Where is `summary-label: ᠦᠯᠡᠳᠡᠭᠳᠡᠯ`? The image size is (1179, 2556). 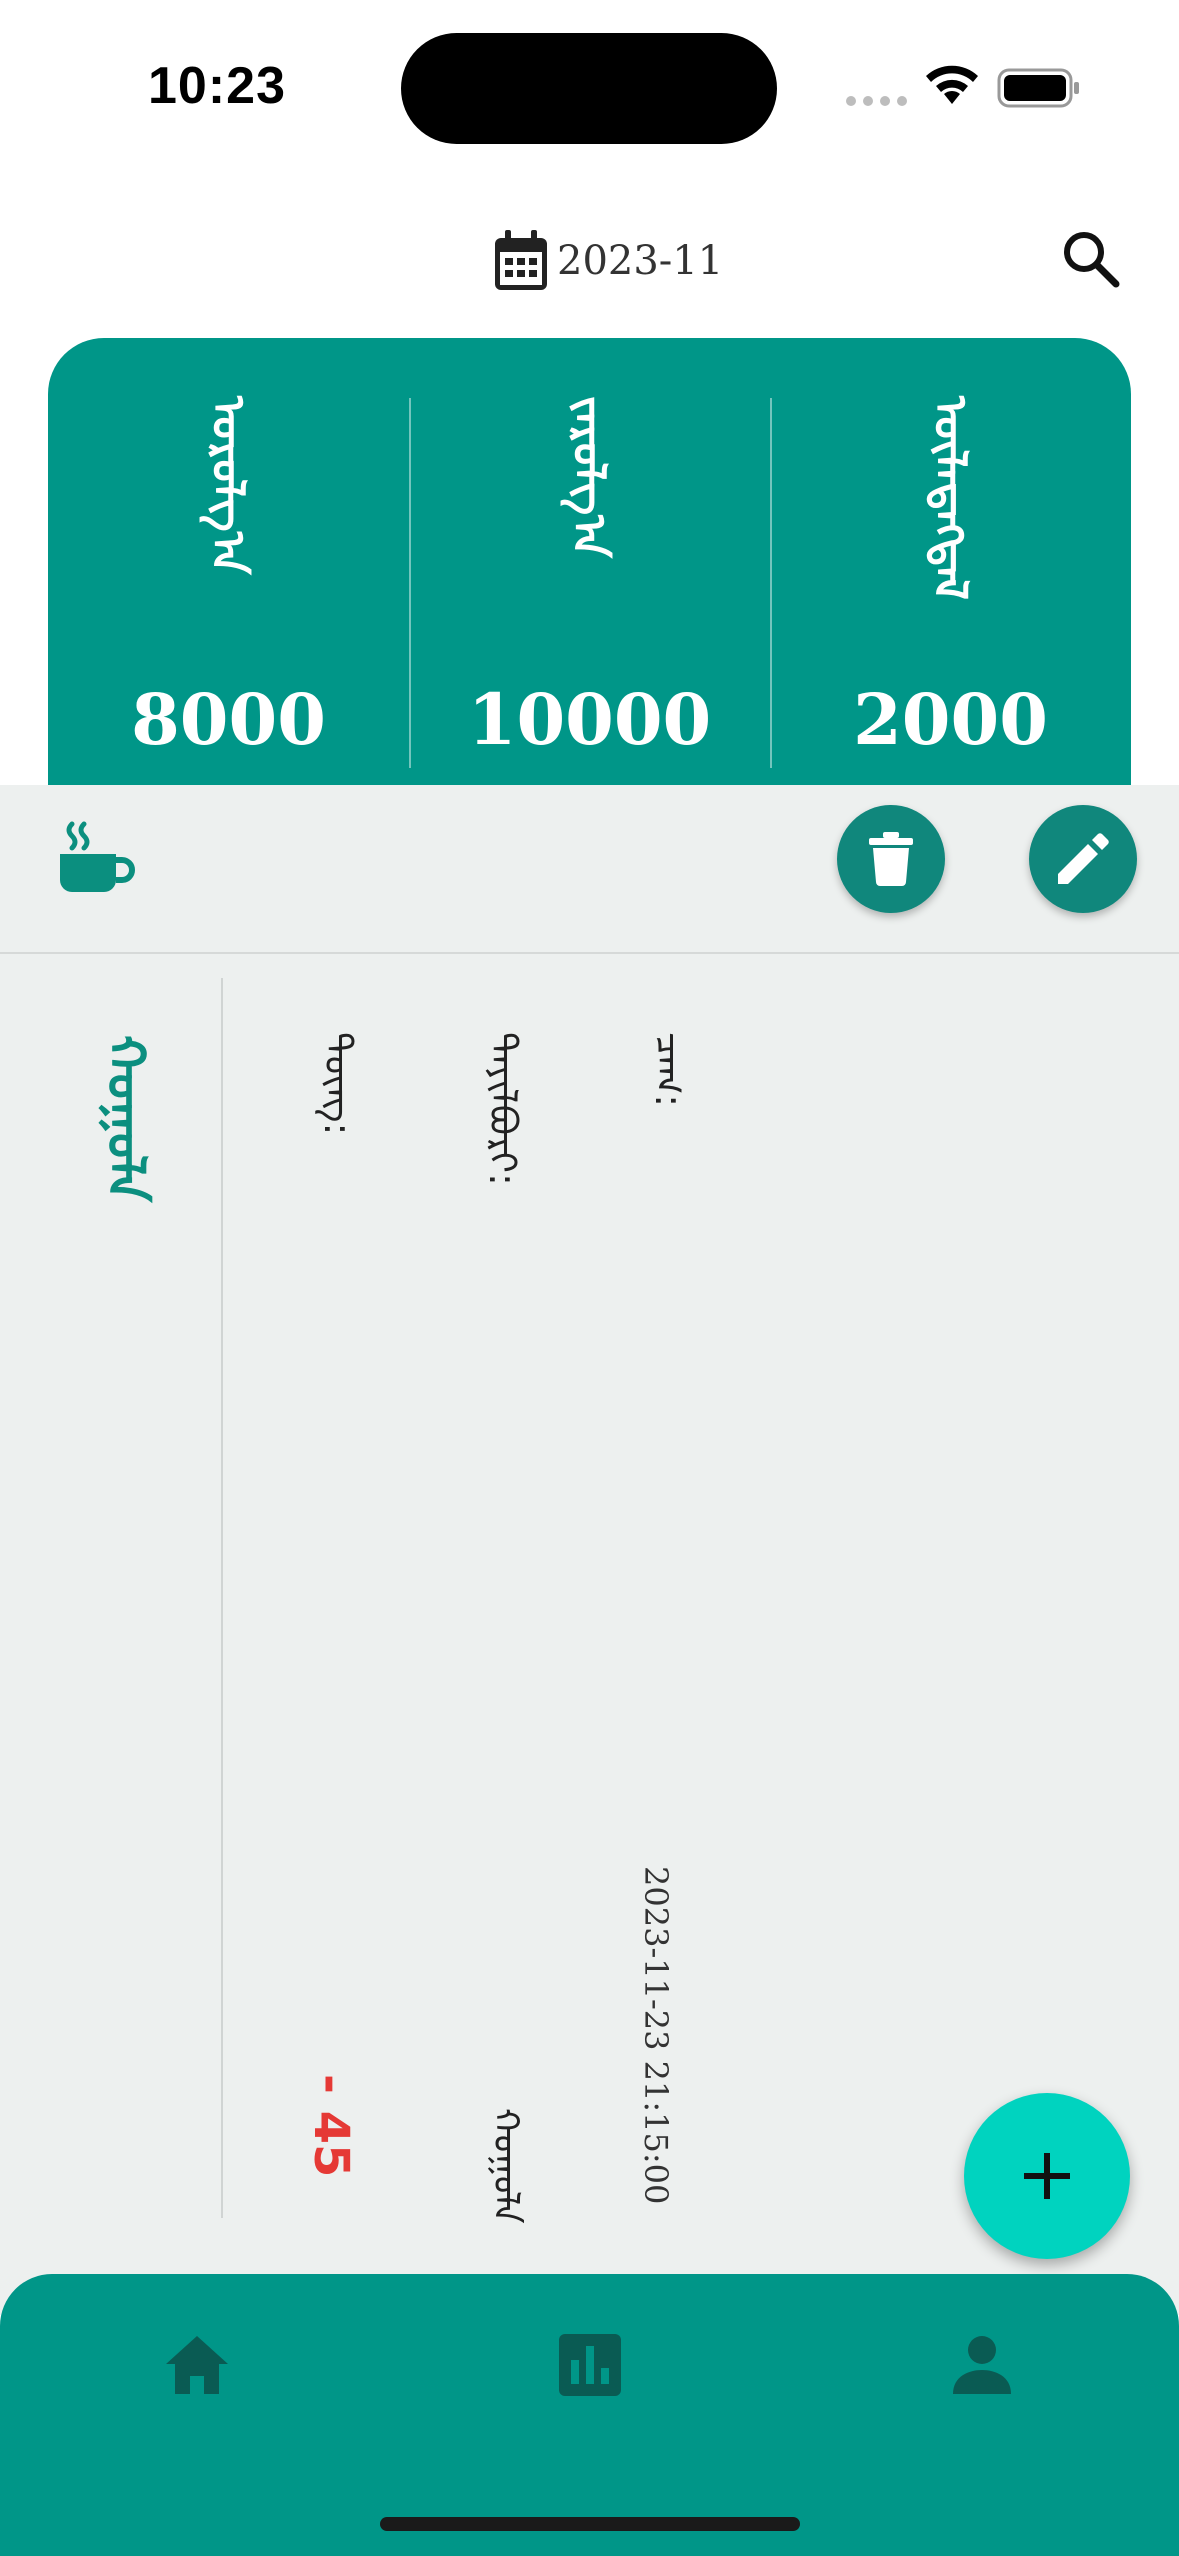 summary-label: ᠦᠯᠡᠳᠡᠭᠳᠡᠯ is located at coordinates (950, 498).